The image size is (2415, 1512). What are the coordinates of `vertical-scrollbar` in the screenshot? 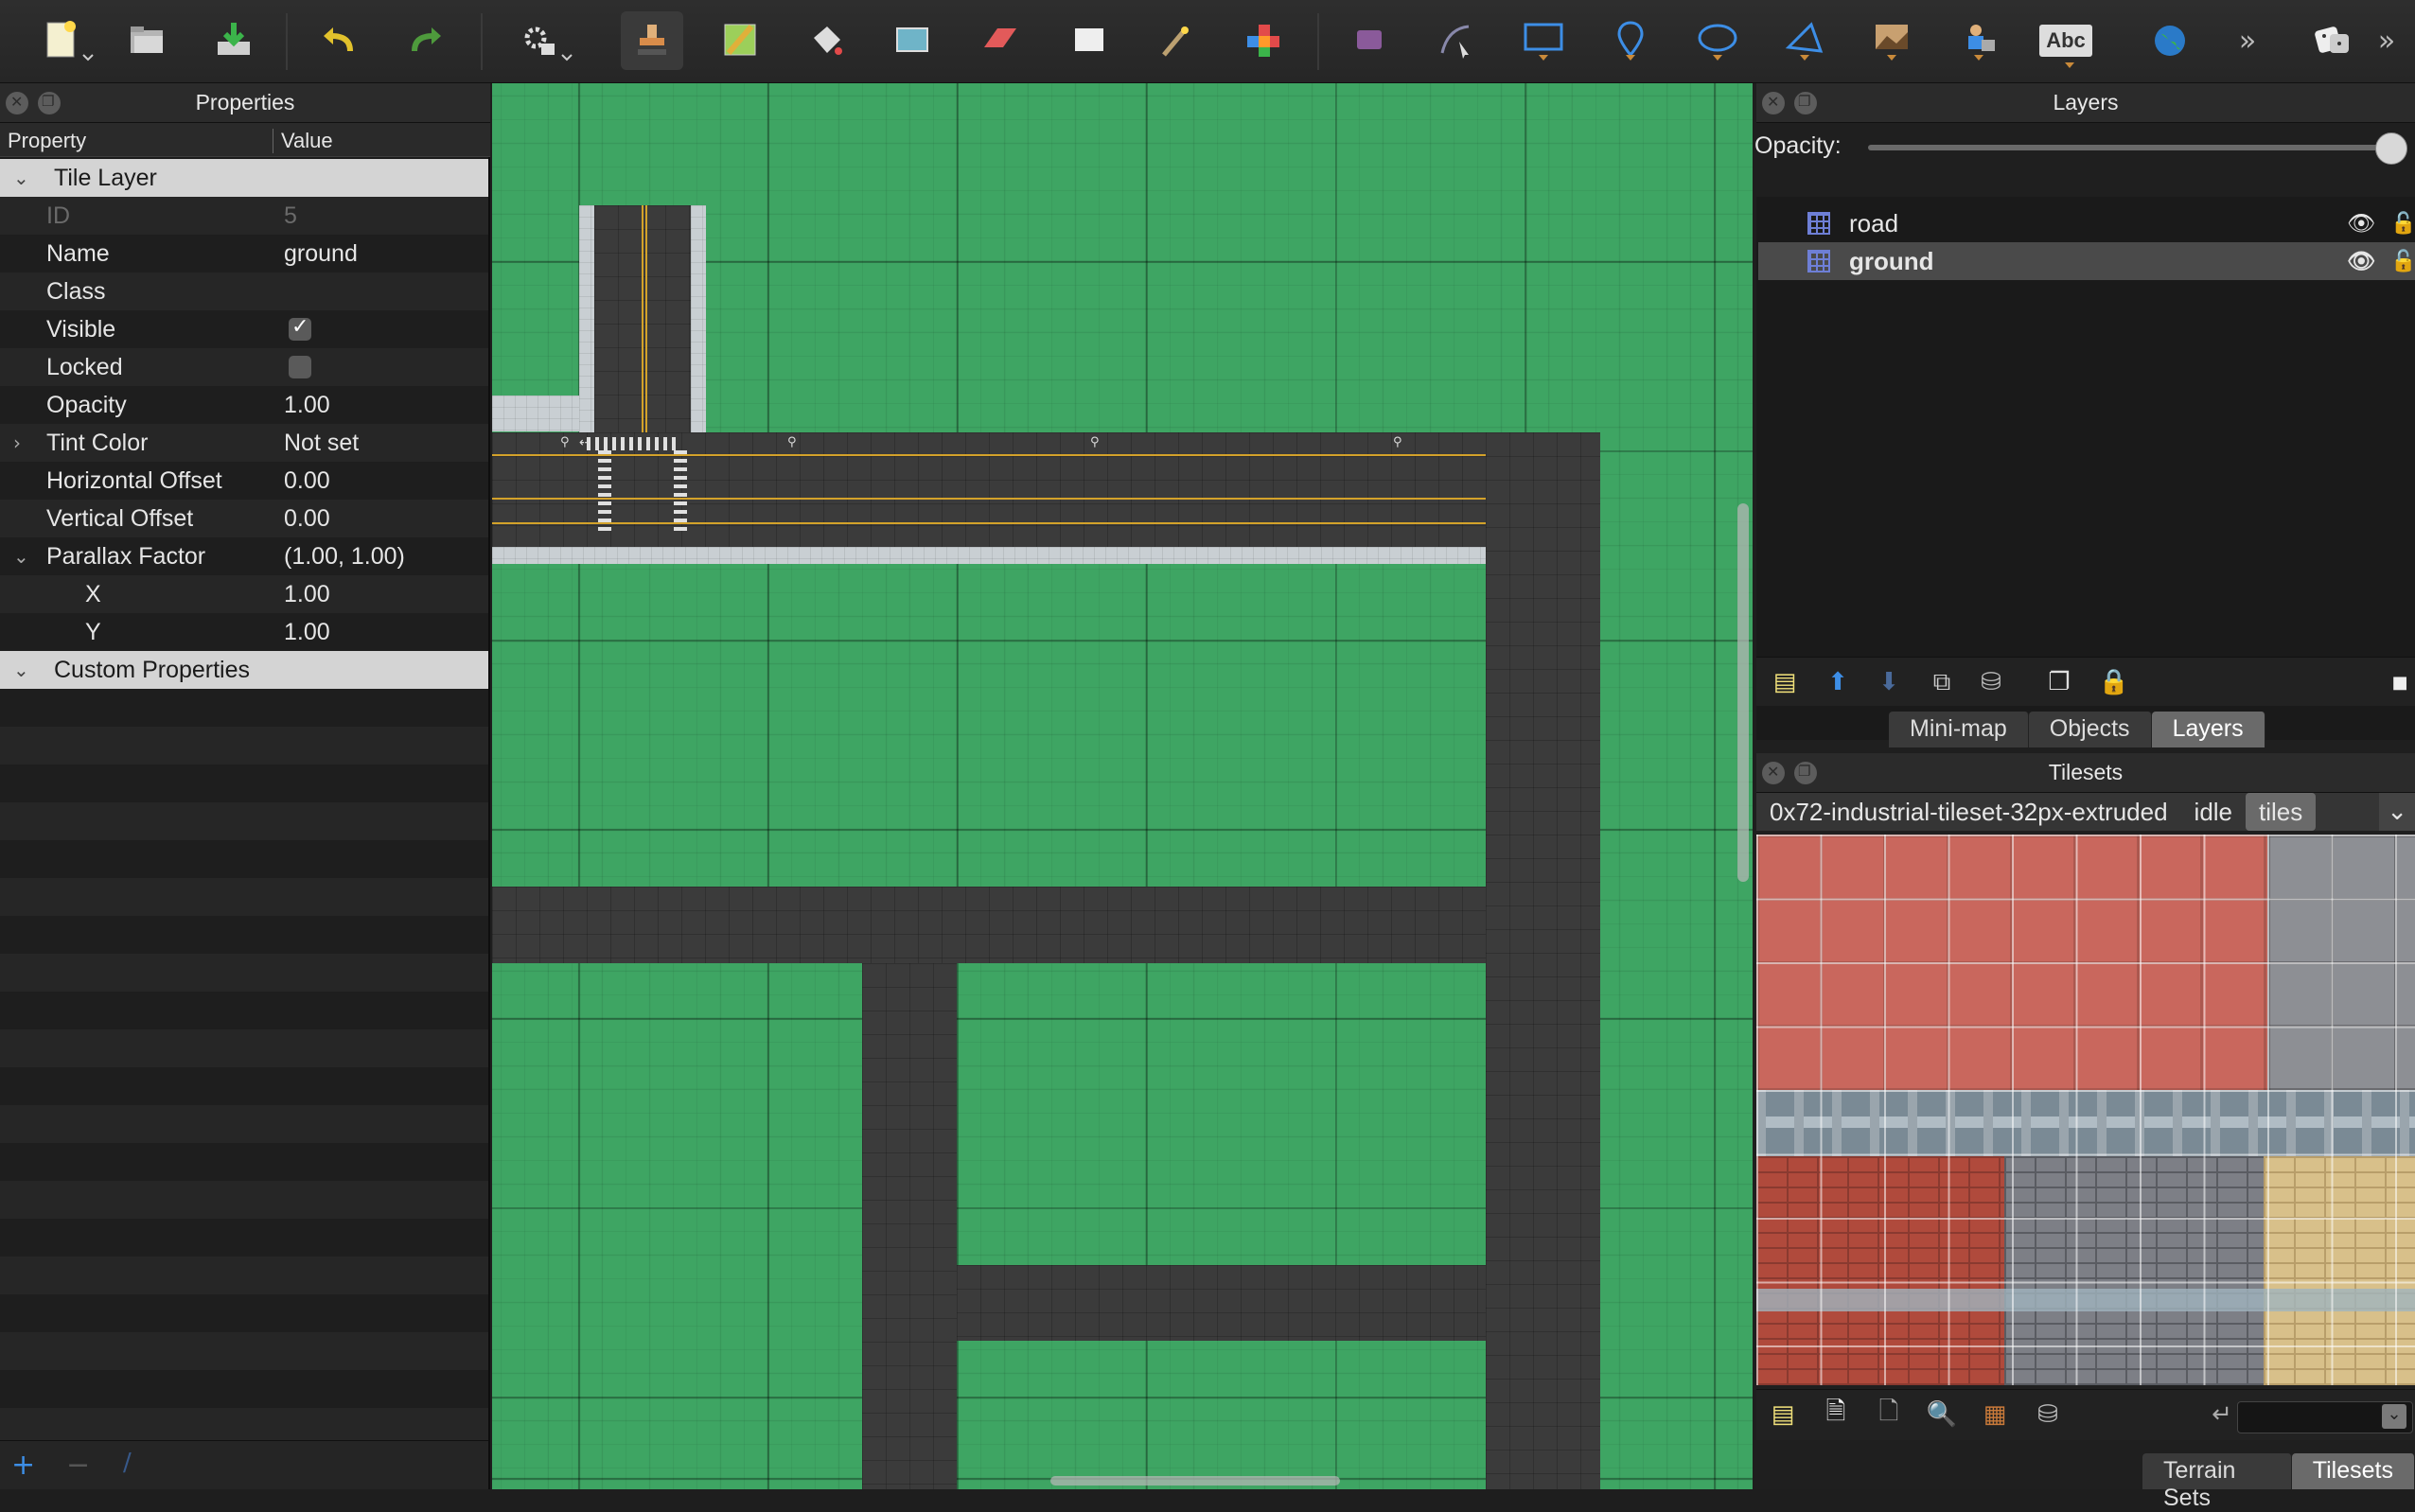 It's located at (1743, 692).